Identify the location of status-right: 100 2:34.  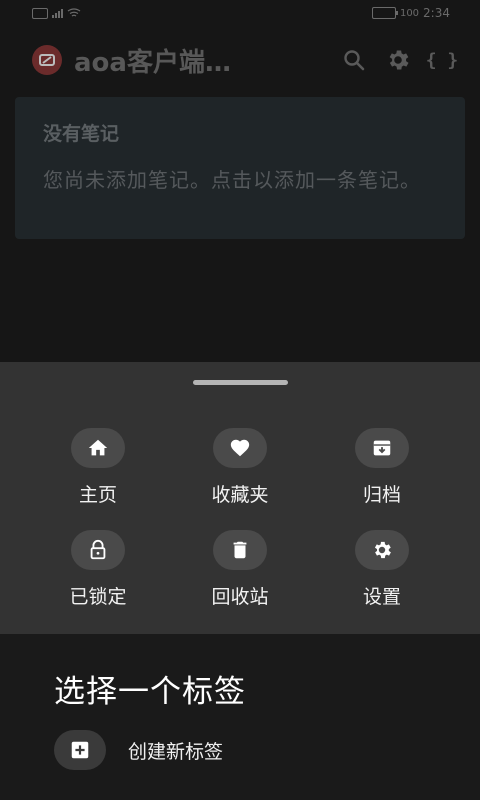
(410, 13).